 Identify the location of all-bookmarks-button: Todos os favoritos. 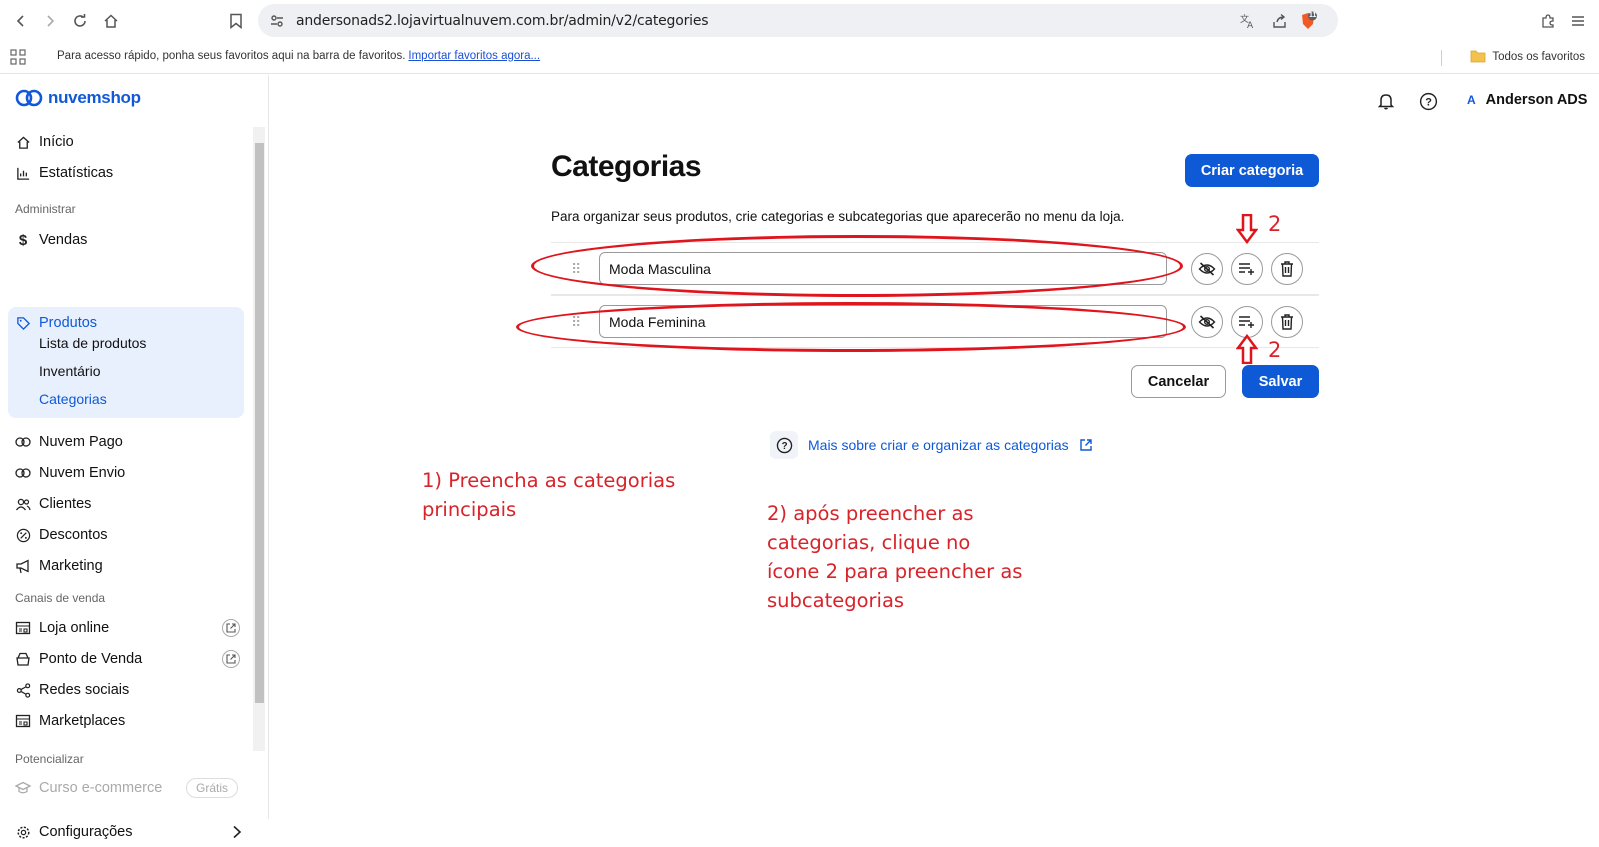
(1527, 56).